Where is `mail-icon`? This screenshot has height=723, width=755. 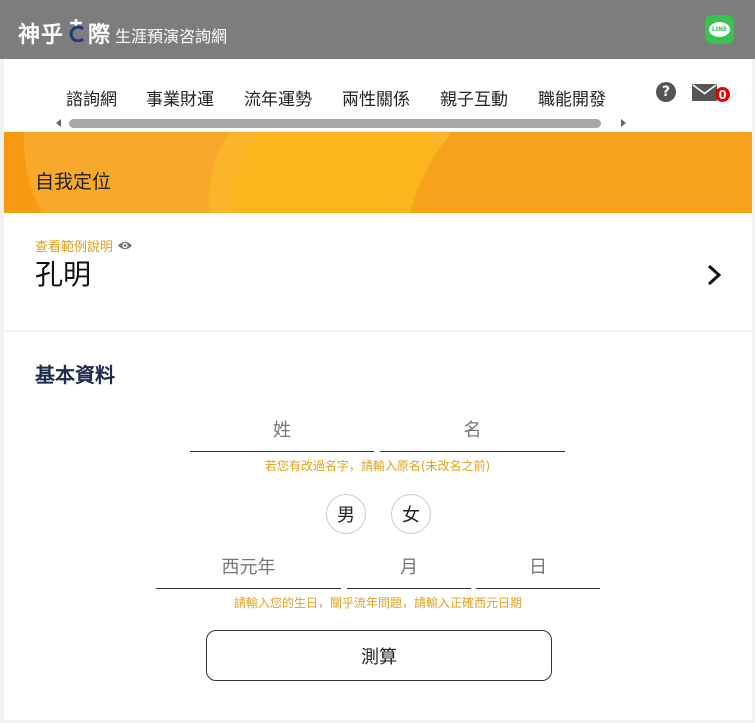
mail-icon is located at coordinates (704, 92).